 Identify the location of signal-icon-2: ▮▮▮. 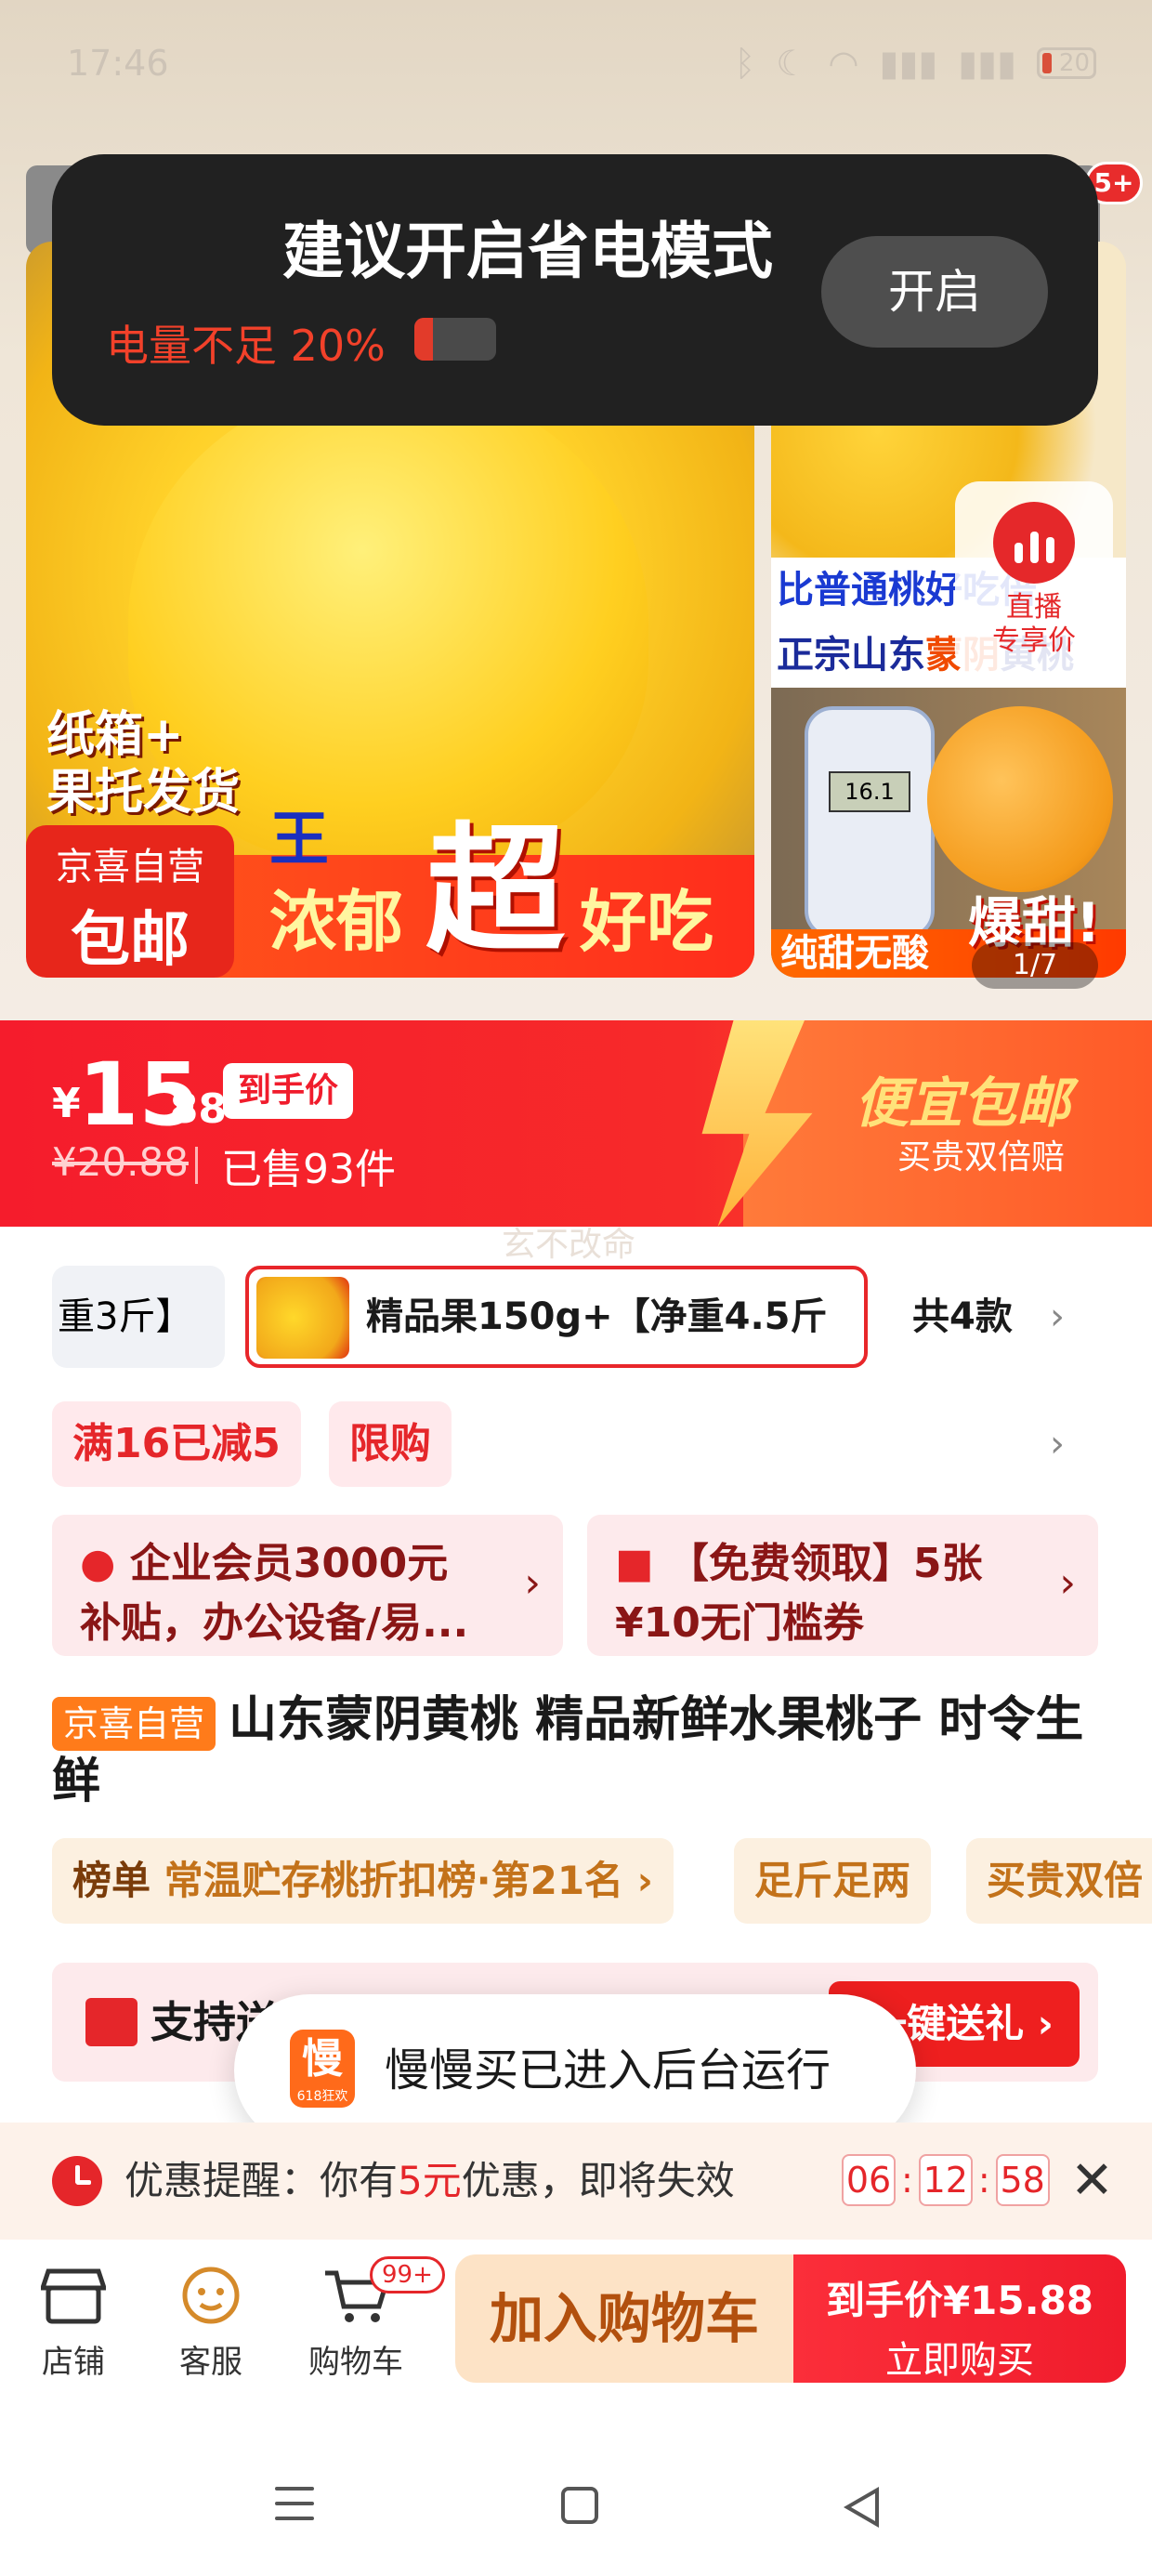
(987, 63).